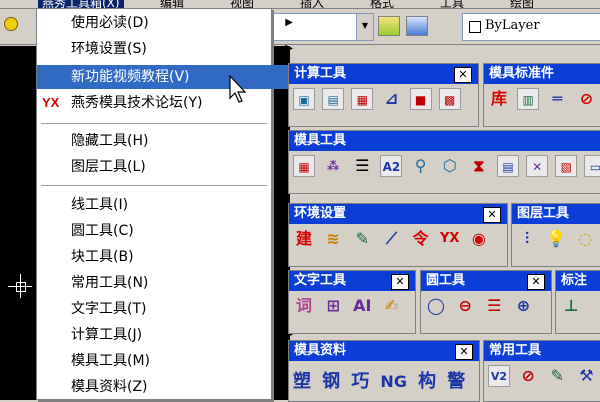 The image size is (600, 402). I want to click on no-edit-icon: ⊘, so click(528, 376).